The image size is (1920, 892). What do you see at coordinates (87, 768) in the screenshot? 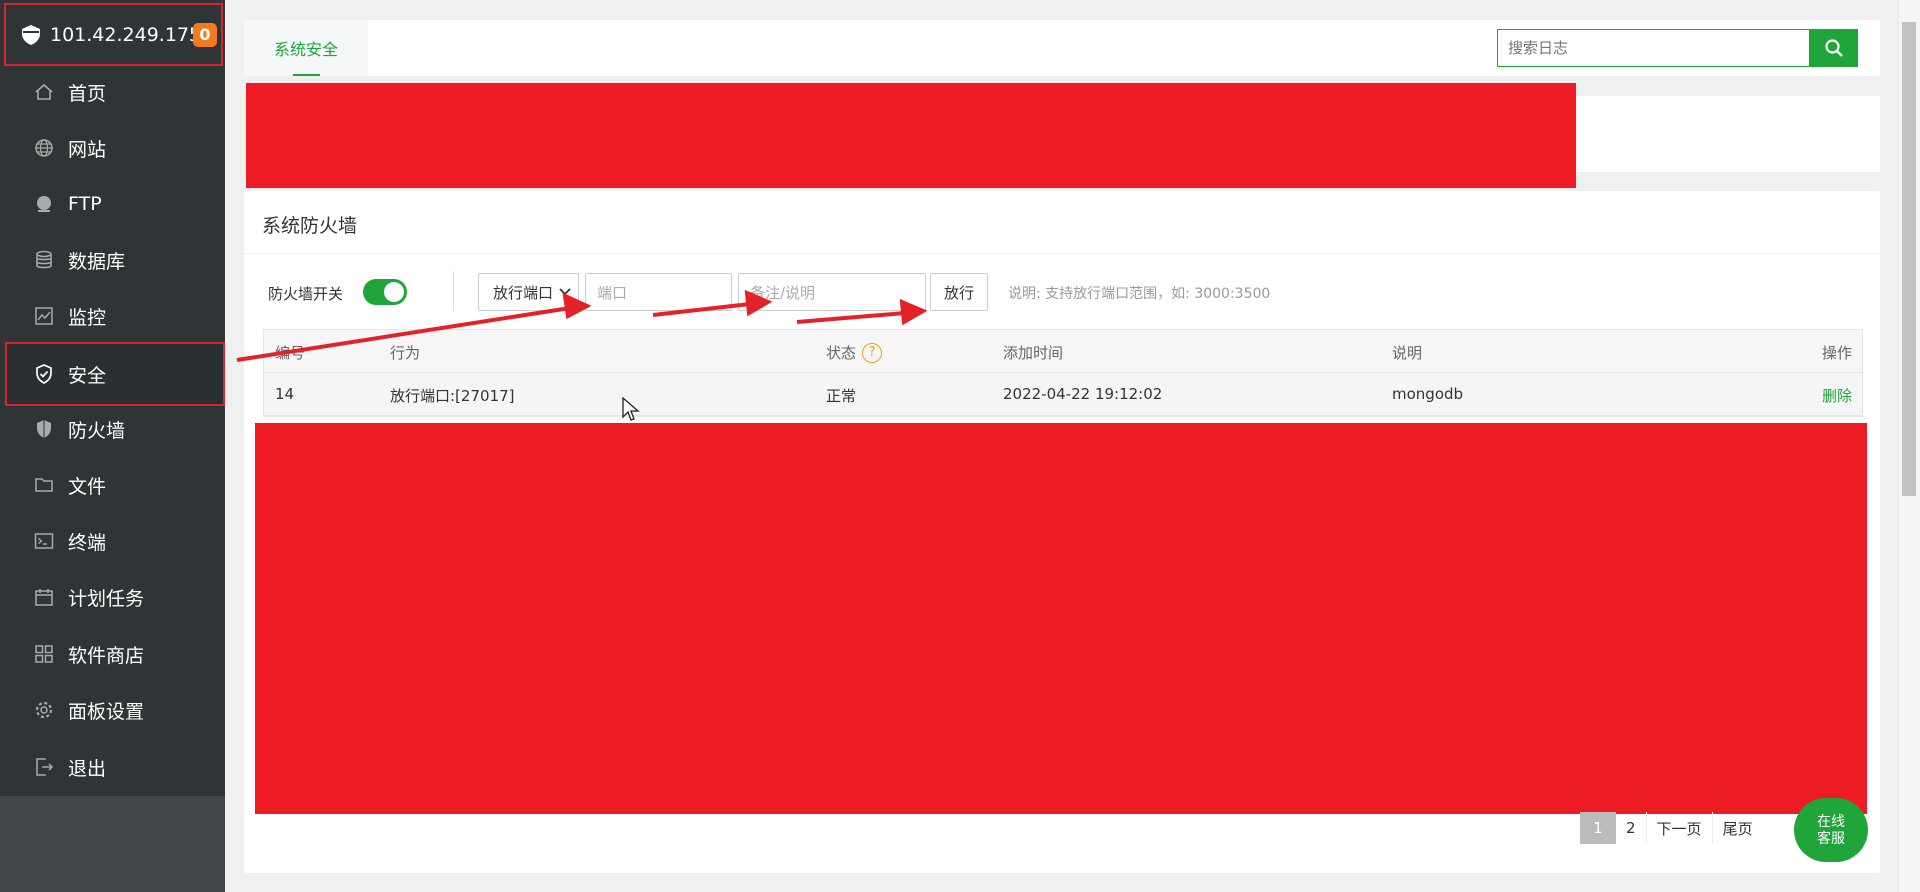
I see `sidebar-item-label: 退出` at bounding box center [87, 768].